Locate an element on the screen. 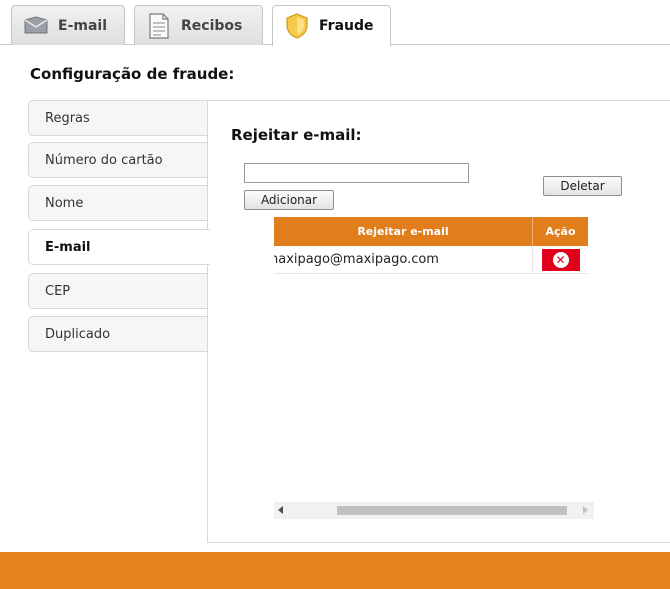 The width and height of the screenshot is (670, 589). table-header: Rejeitar e-mail Ação is located at coordinates (431, 231).